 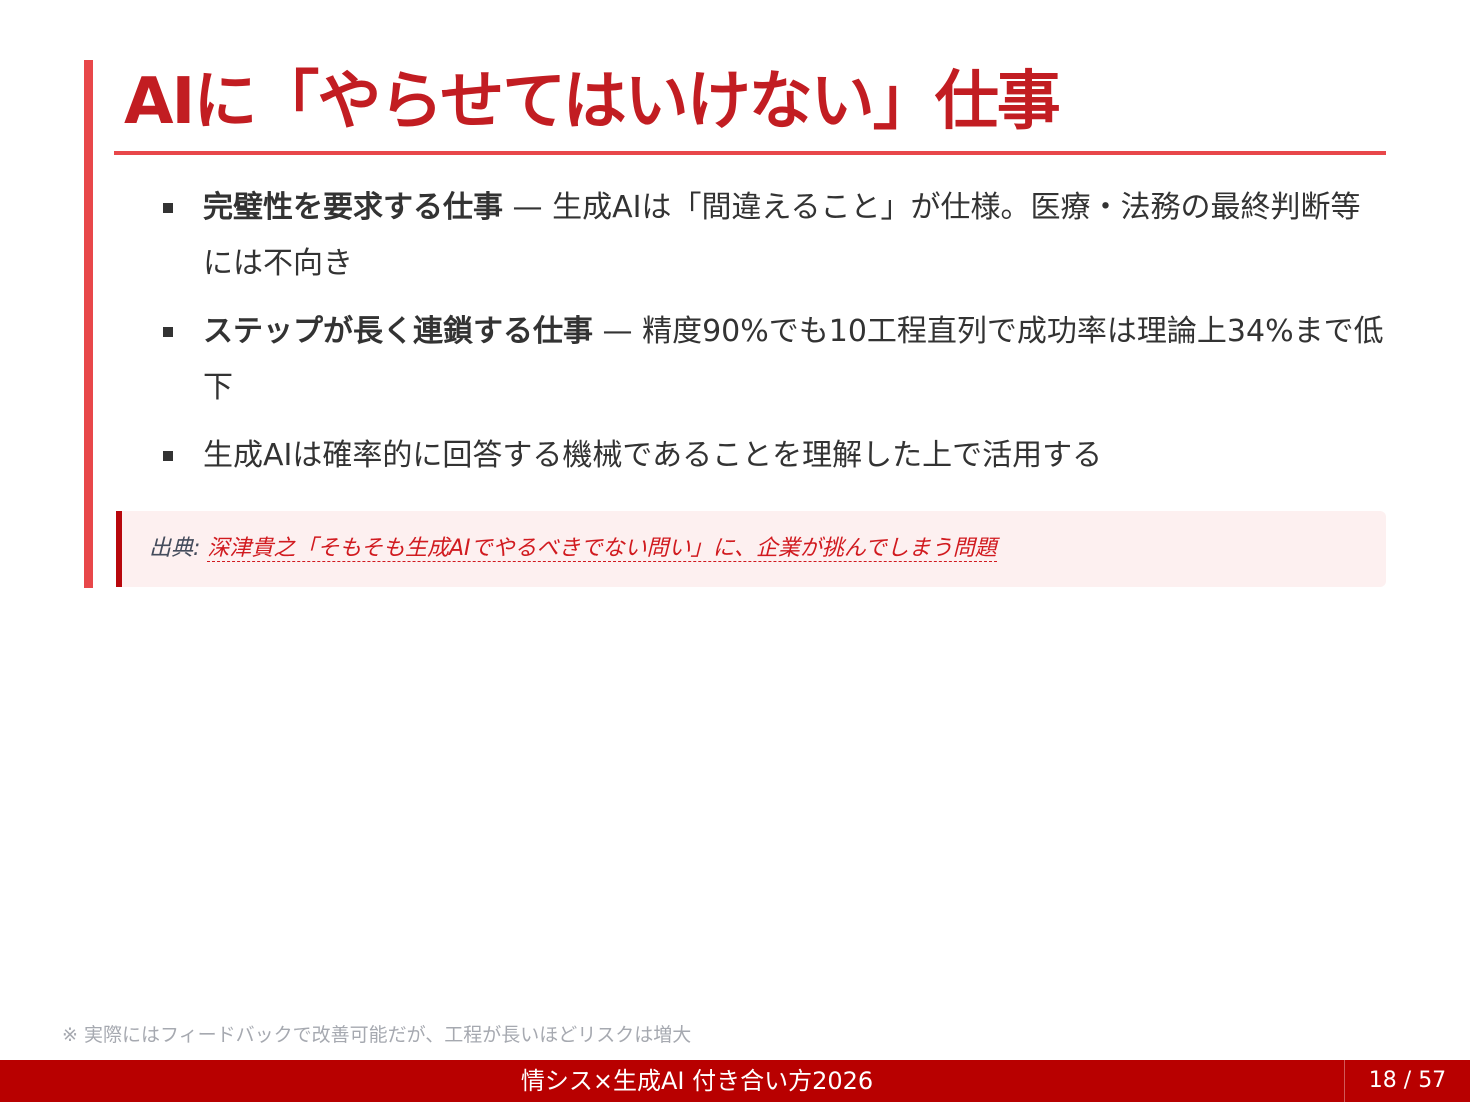 What do you see at coordinates (653, 455) in the screenshot?
I see `bullet-text: 生成AIは確率的に回答する機械であることを理解した上で活用する` at bounding box center [653, 455].